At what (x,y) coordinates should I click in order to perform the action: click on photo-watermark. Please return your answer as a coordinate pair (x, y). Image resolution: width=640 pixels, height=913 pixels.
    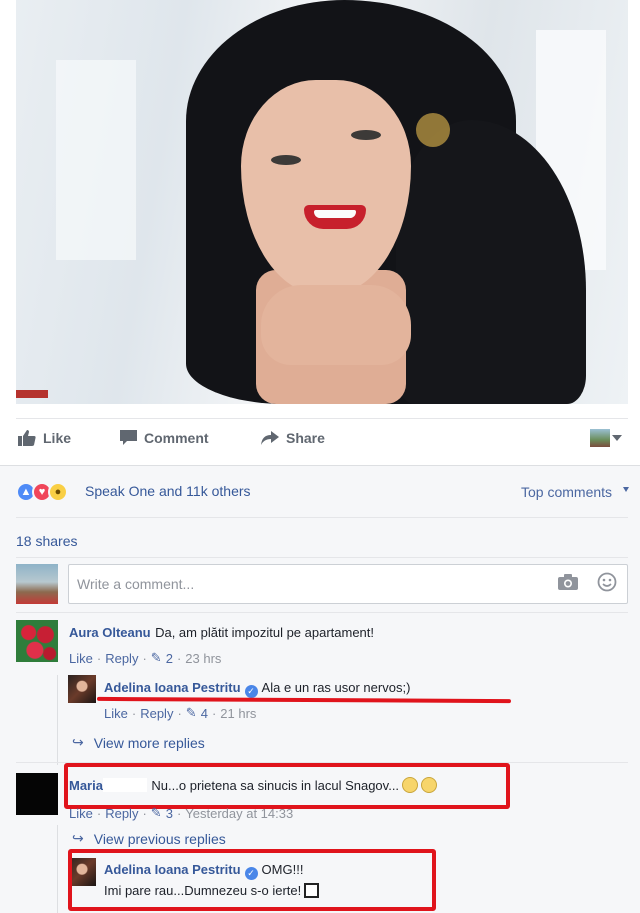
    Looking at the image, I should click on (32, 394).